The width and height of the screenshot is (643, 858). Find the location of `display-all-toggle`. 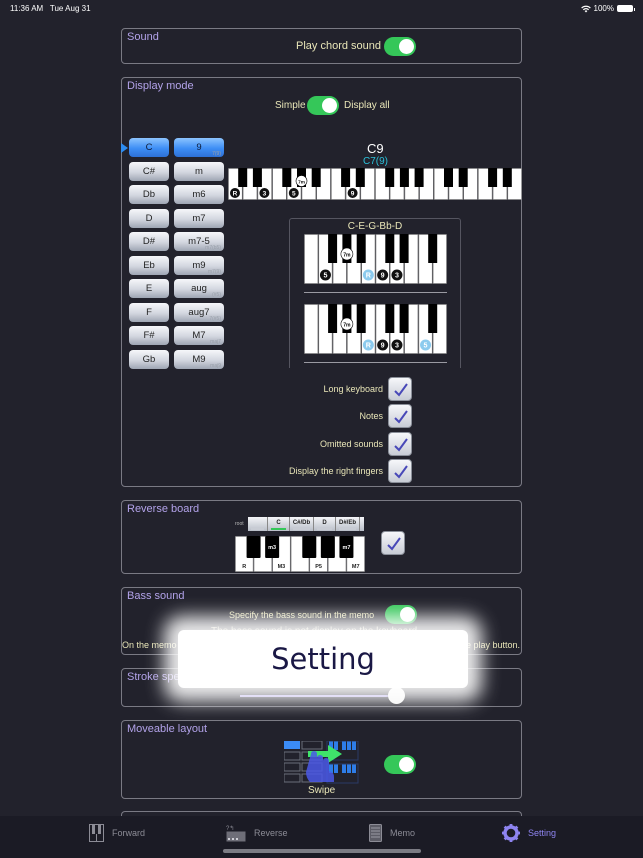

display-all-toggle is located at coordinates (323, 105).